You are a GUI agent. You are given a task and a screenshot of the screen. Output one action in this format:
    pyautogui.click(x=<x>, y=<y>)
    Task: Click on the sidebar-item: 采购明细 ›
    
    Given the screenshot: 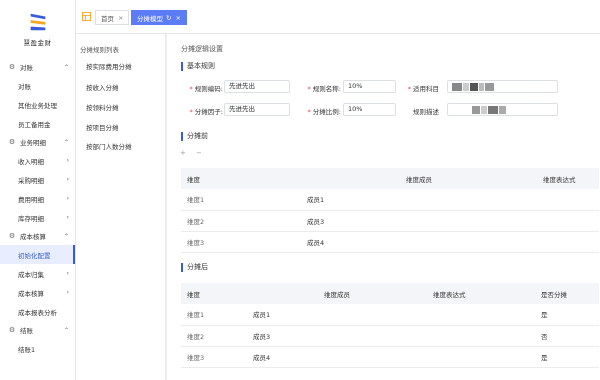 What is the action you would take?
    pyautogui.click(x=37, y=179)
    